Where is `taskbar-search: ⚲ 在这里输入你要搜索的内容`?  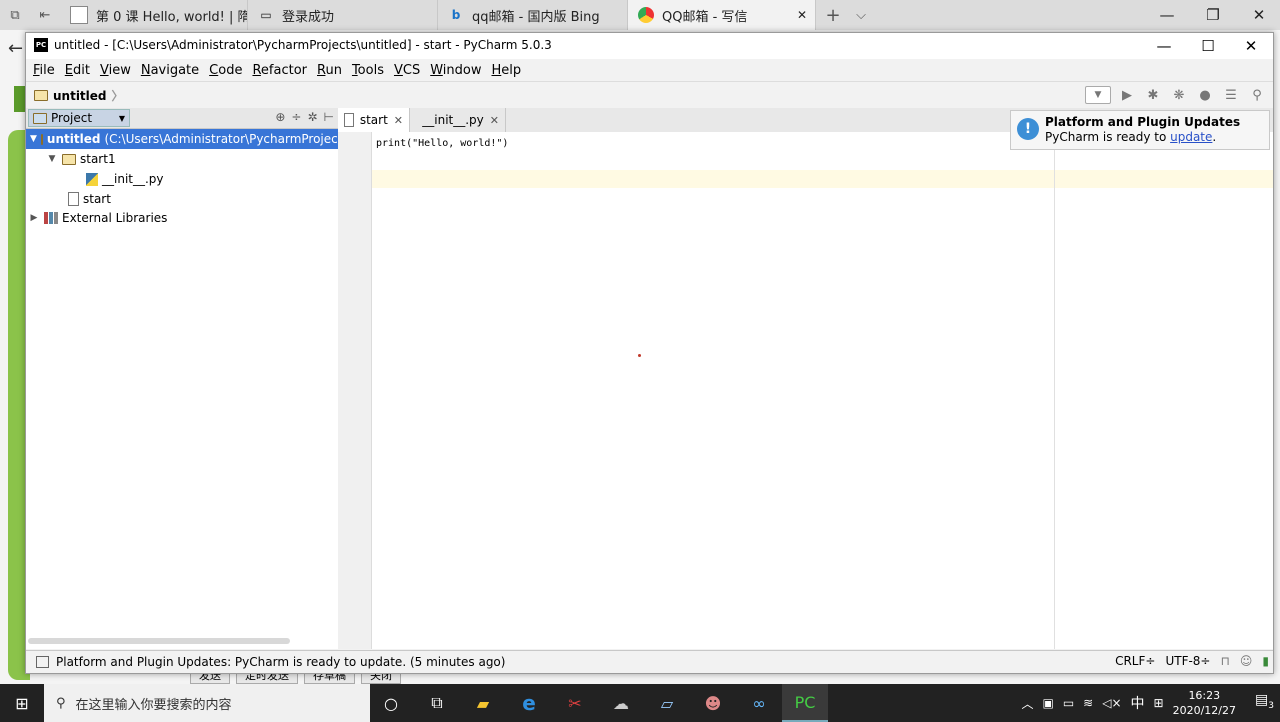 taskbar-search: ⚲ 在这里输入你要搜索的内容 is located at coordinates (207, 703).